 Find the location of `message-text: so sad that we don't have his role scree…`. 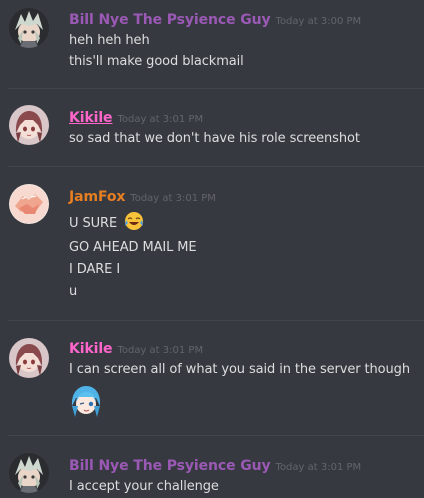

message-text: so sad that we don't have his role scree… is located at coordinates (214, 138).